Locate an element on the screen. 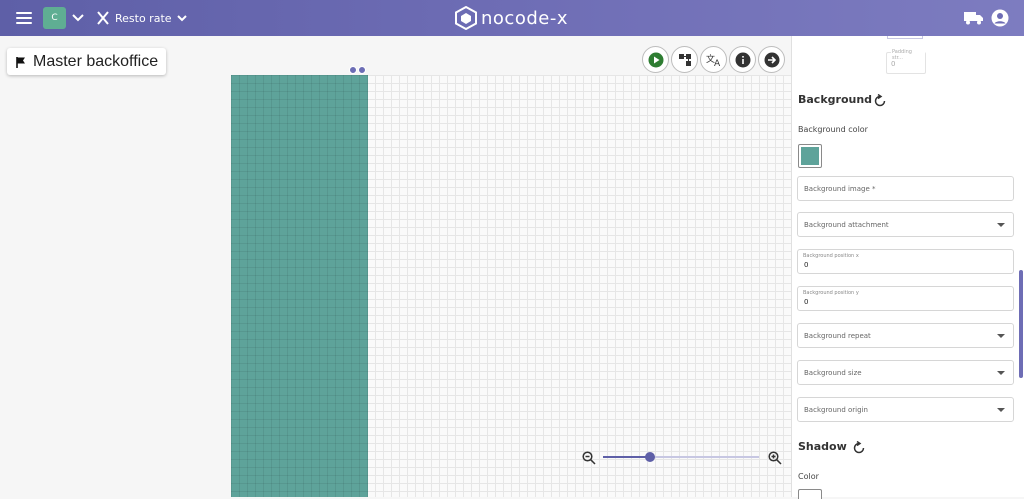 The image size is (1024, 499). arrow-right-circle-icon is located at coordinates (771, 59).